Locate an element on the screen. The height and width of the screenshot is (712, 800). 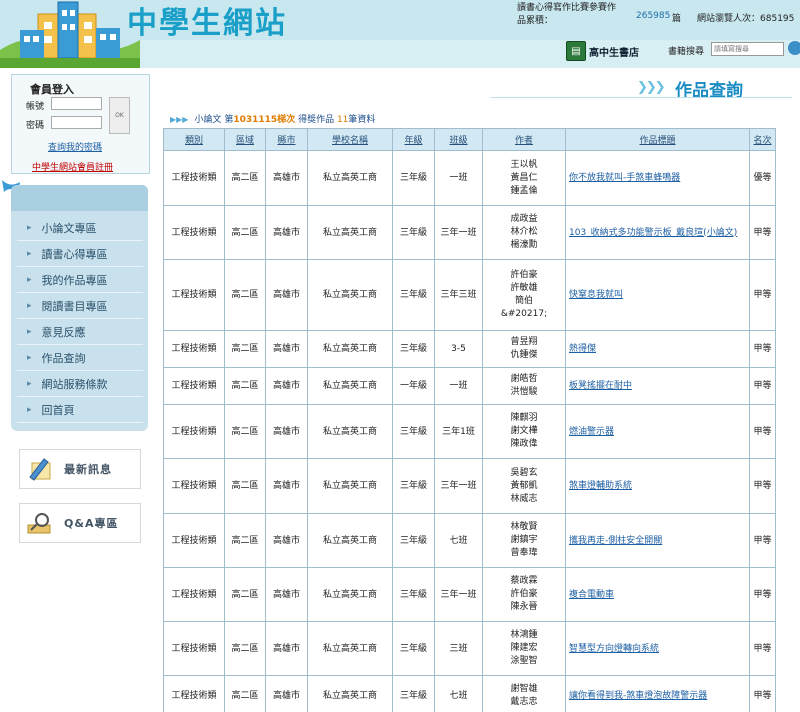
column-header: 班級 is located at coordinates (458, 139).